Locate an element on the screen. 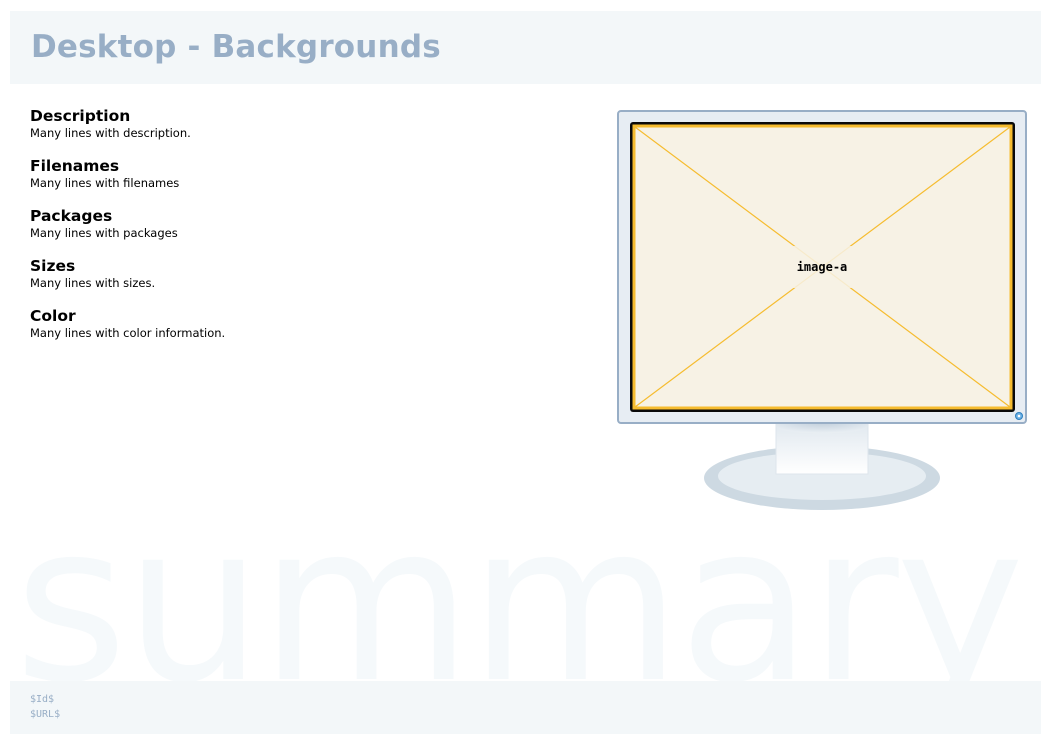 The width and height of the screenshot is (1052, 744). header-bar: Desktop - Backgrounds is located at coordinates (525, 47).